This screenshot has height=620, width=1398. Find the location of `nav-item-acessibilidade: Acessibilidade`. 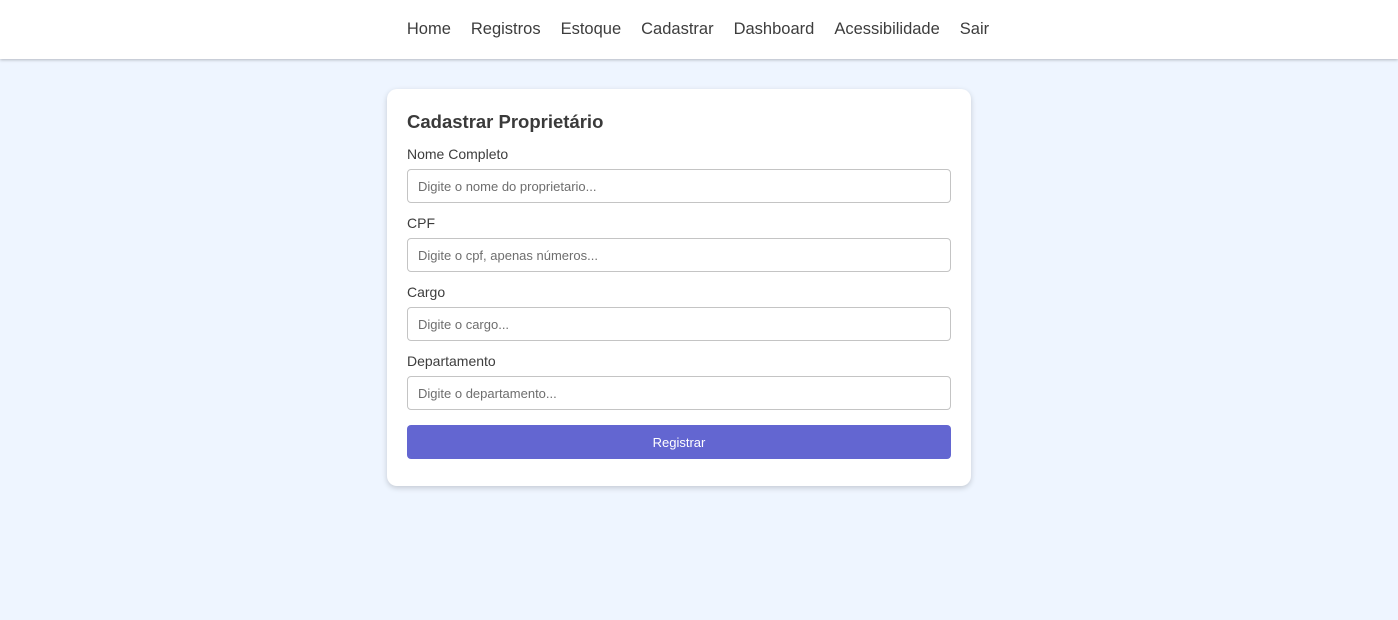

nav-item-acessibilidade: Acessibilidade is located at coordinates (886, 29).